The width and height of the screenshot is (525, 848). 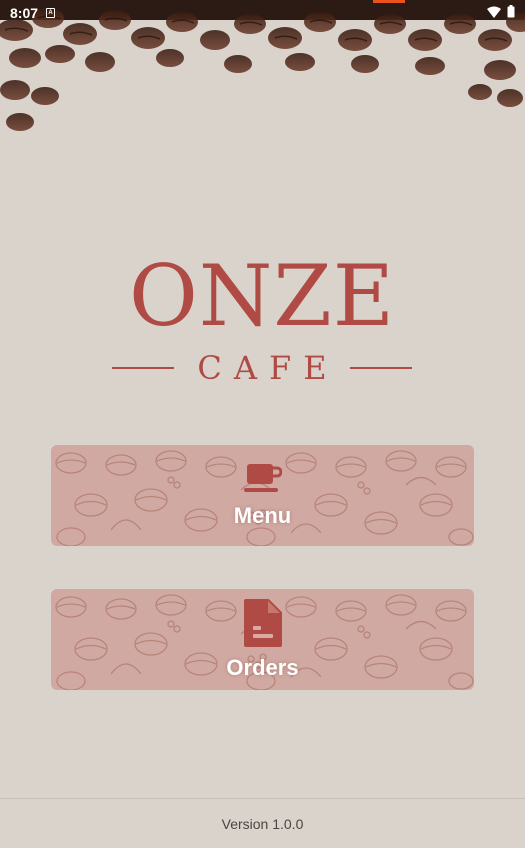 What do you see at coordinates (262, 667) in the screenshot?
I see `orders-label: Orders` at bounding box center [262, 667].